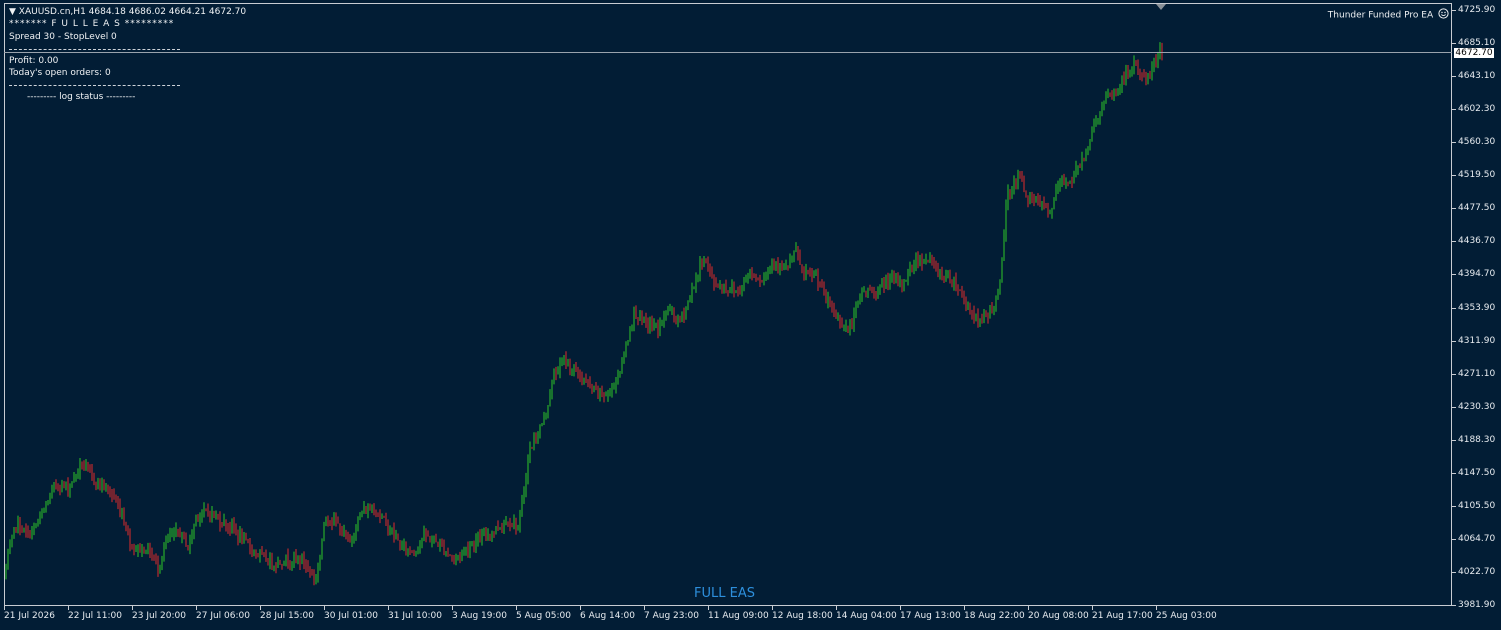 The width and height of the screenshot is (1501, 630). What do you see at coordinates (1477, 241) in the screenshot?
I see `price-tick-label: 4436.70` at bounding box center [1477, 241].